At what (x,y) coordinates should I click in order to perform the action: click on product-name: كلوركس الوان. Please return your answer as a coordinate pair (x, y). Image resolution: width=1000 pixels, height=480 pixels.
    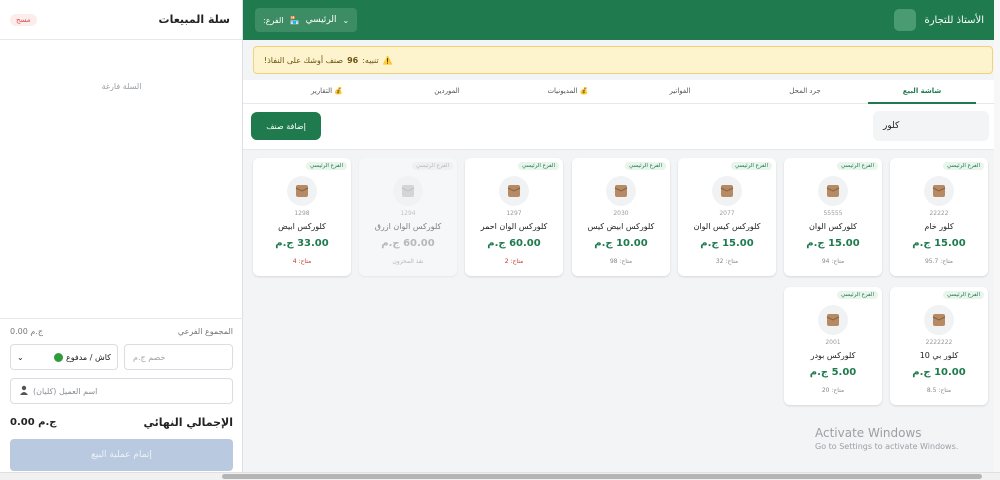
    Looking at the image, I should click on (833, 226).